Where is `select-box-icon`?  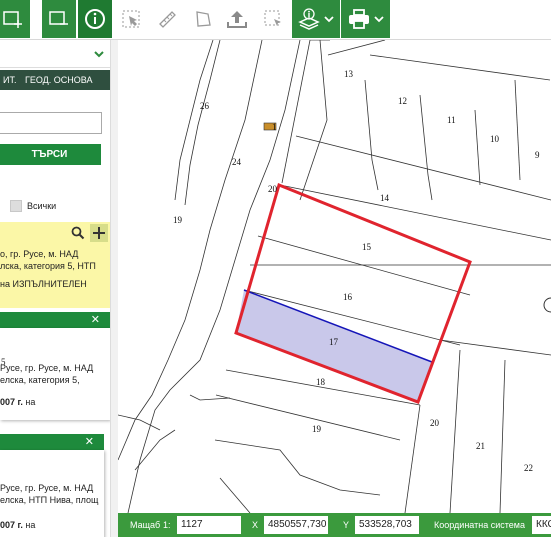 select-box-icon is located at coordinates (272, 18).